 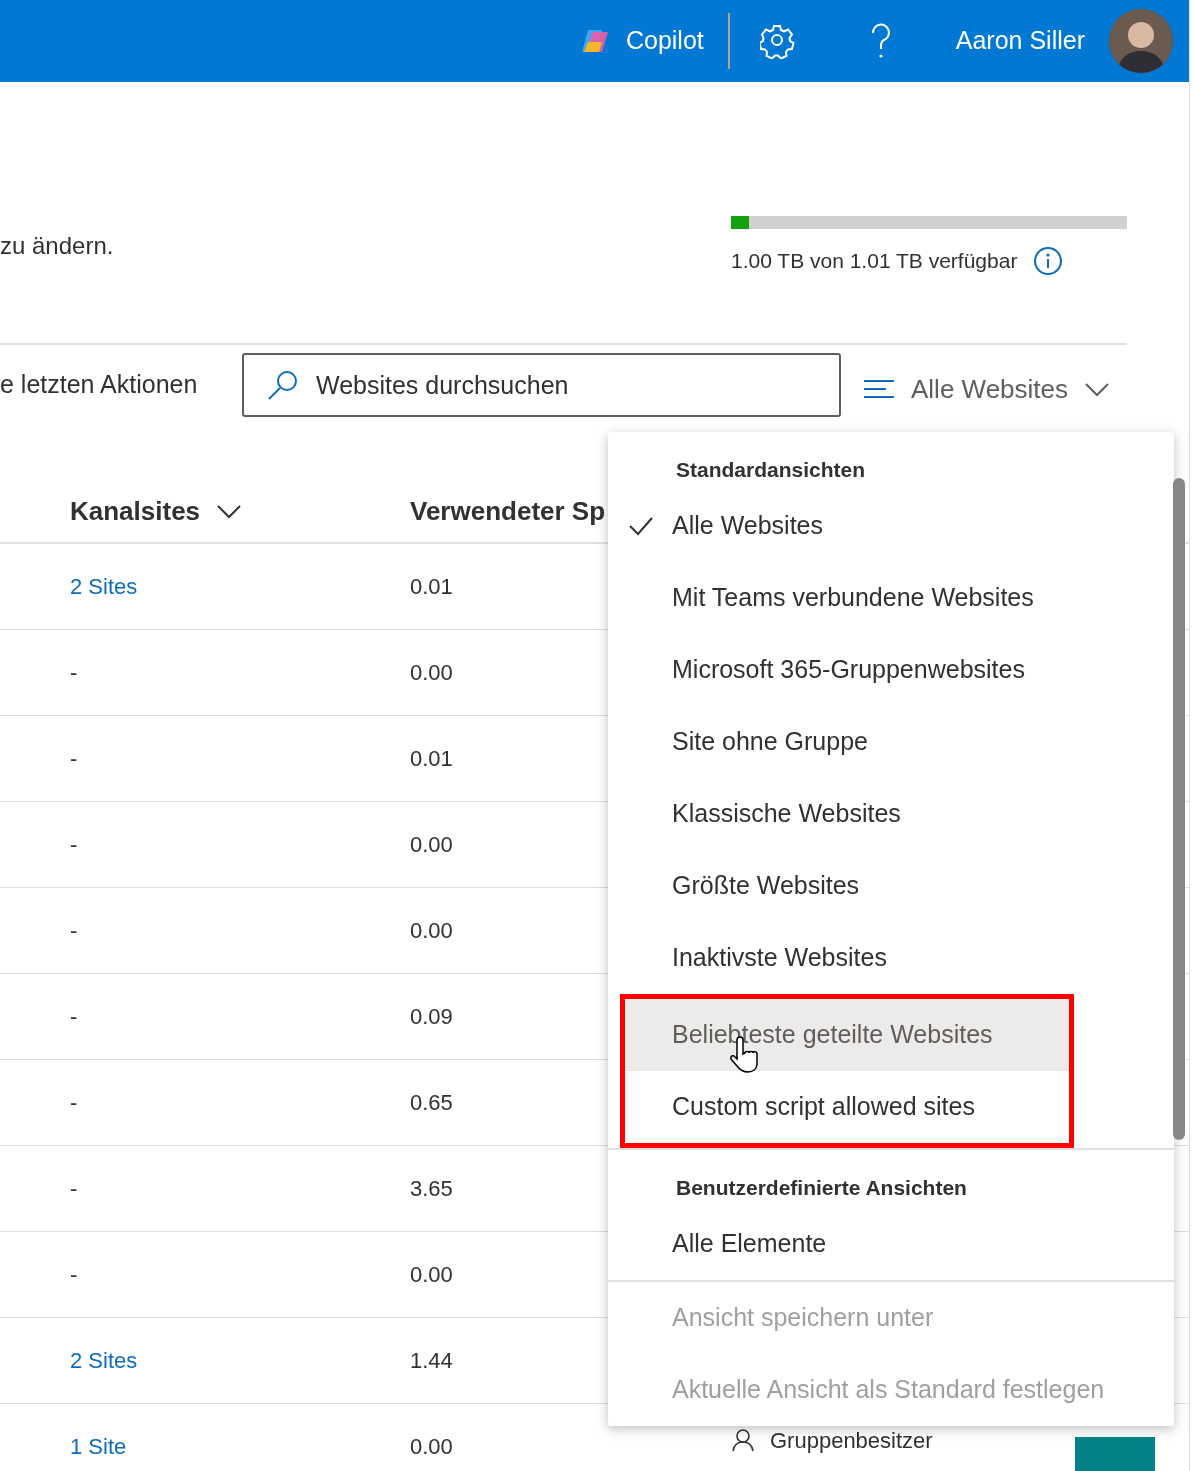 What do you see at coordinates (743, 1440) in the screenshot?
I see `person-icon` at bounding box center [743, 1440].